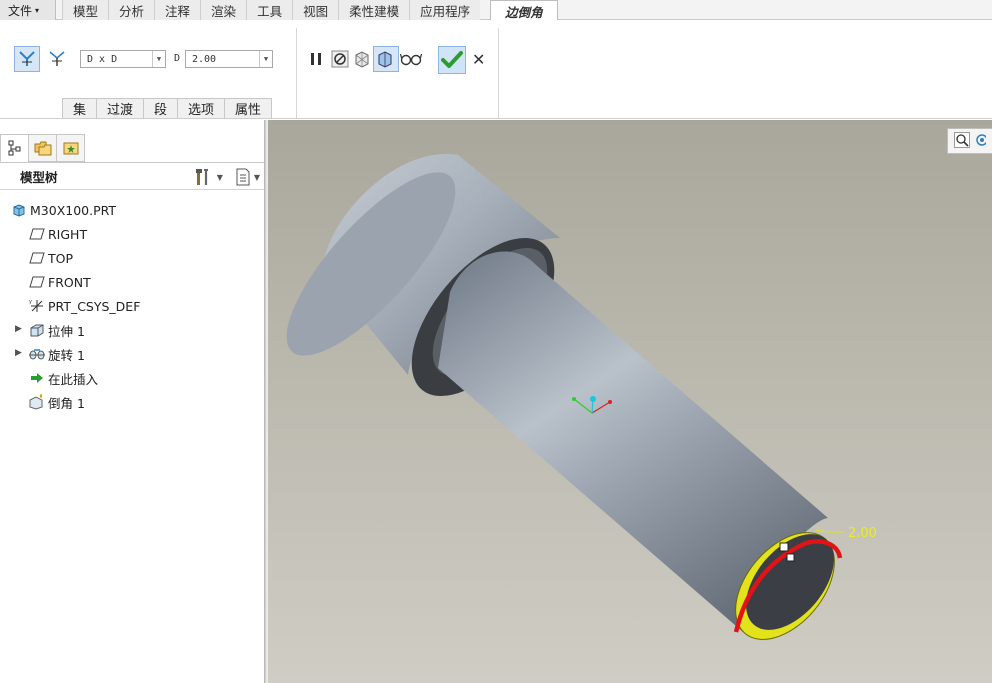  Describe the element at coordinates (223, 10) in the screenshot. I see `tab-render: 渲染` at that location.